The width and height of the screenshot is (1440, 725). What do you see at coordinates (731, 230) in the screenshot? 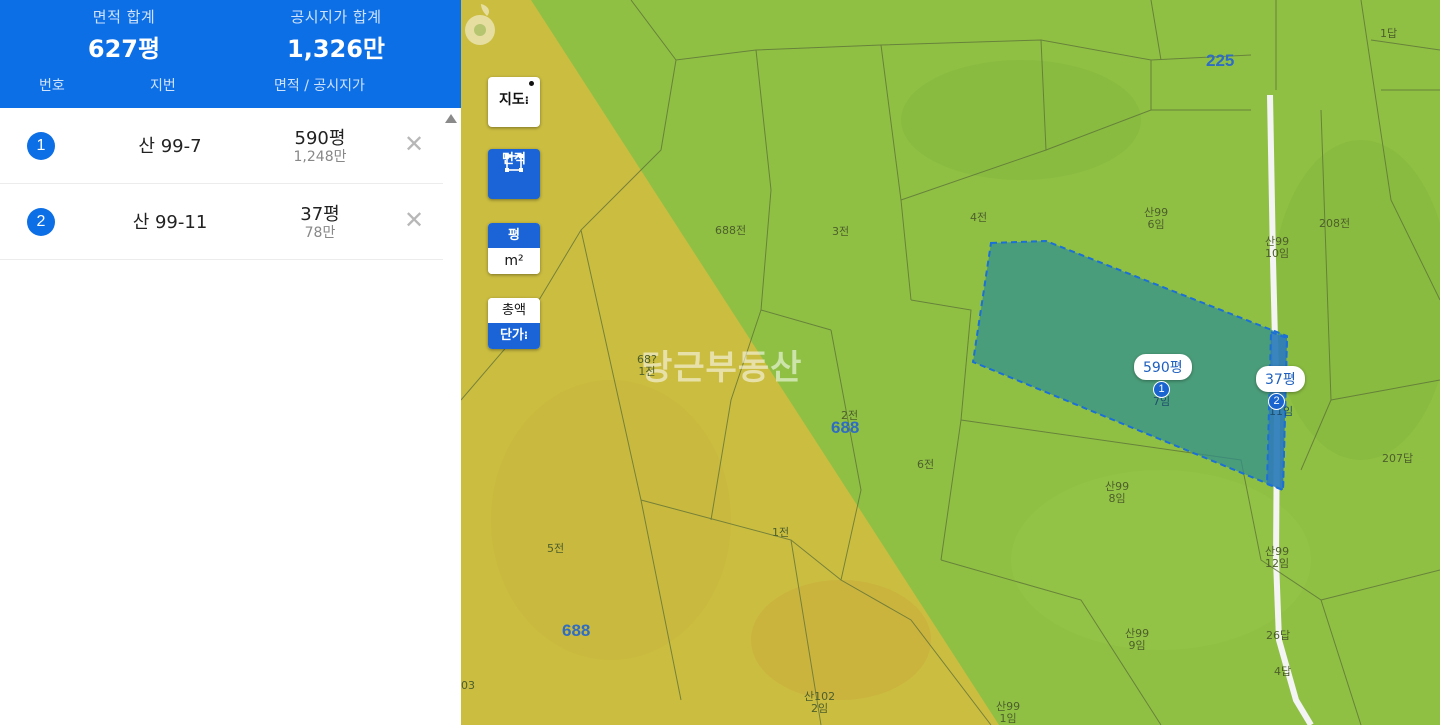
I see `parcel-label: 688전` at bounding box center [731, 230].